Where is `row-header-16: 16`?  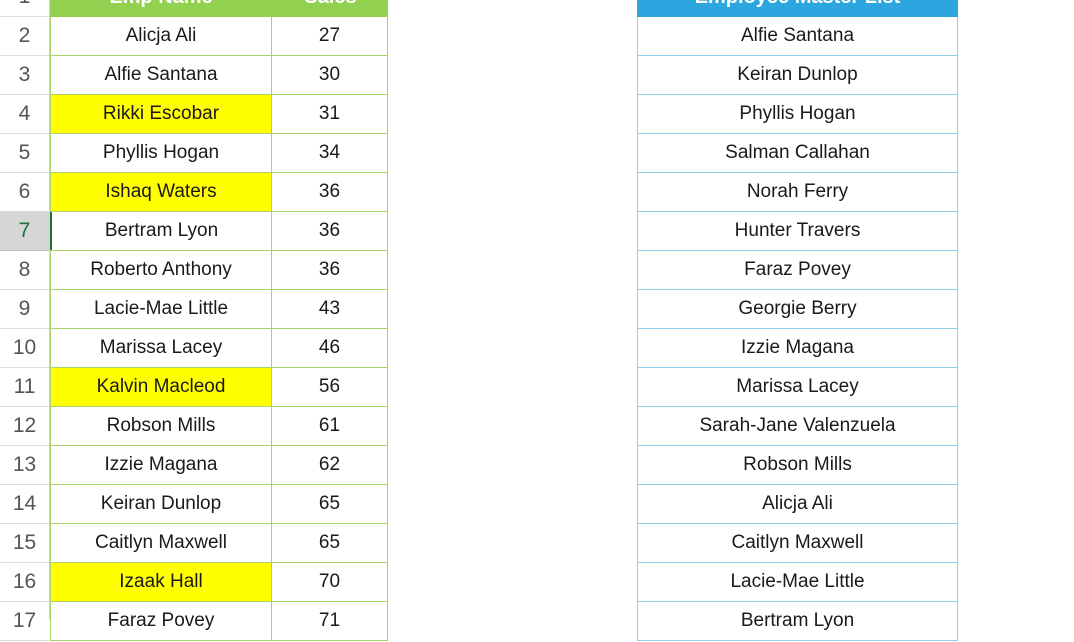
row-header-16: 16 is located at coordinates (24, 582).